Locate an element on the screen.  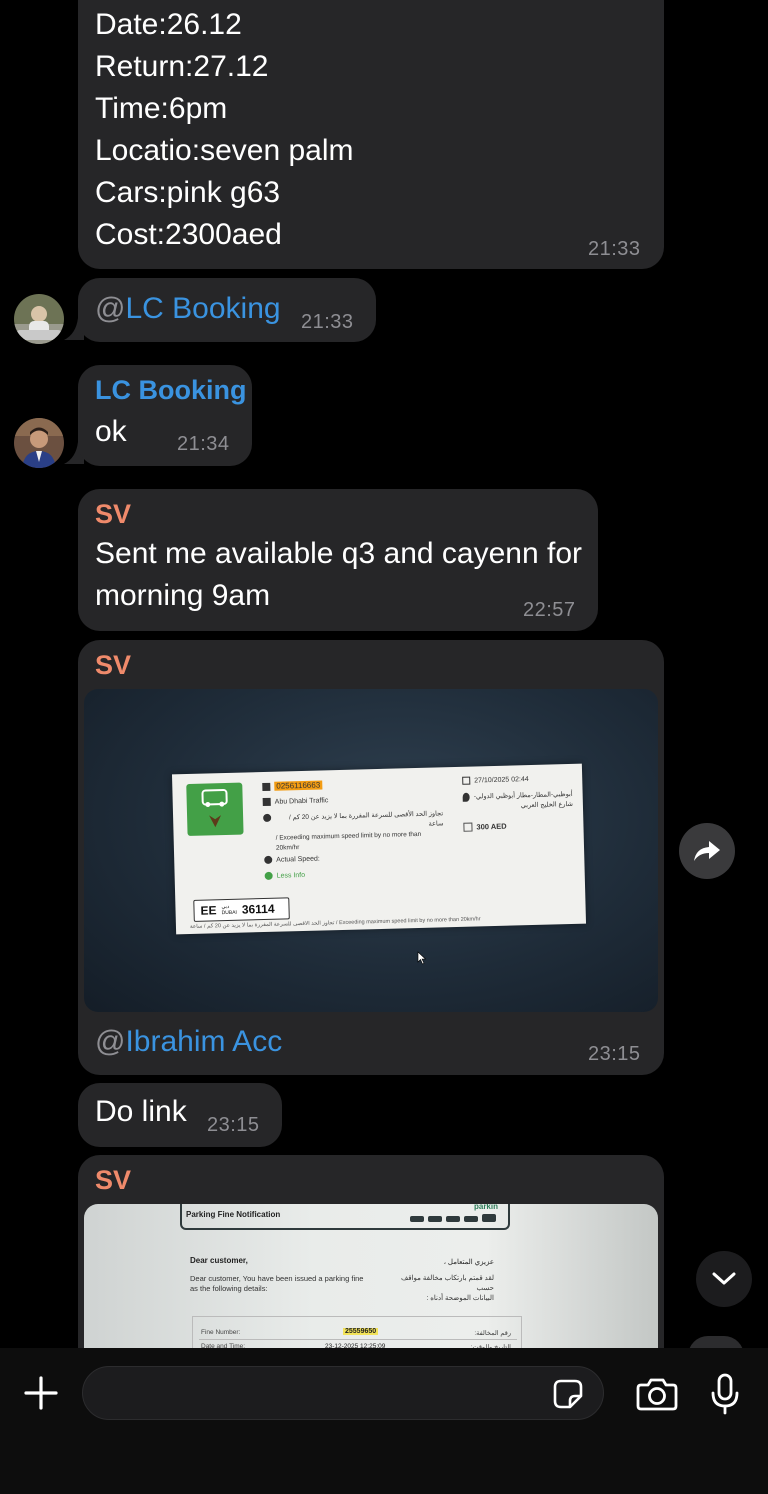
mention-name: Ibrahim Acc is located at coordinates (203, 1041).